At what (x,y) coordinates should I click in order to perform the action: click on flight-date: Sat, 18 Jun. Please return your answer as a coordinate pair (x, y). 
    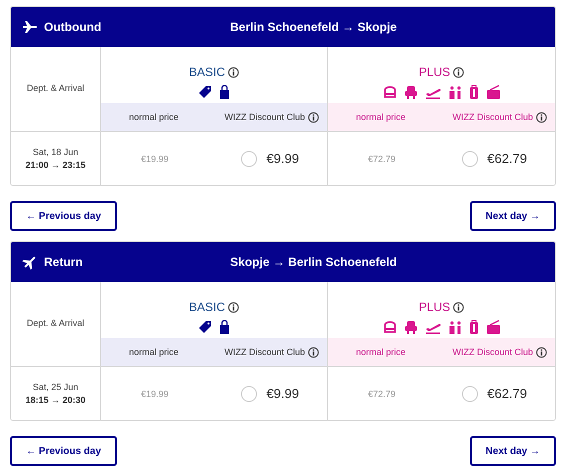
    Looking at the image, I should click on (55, 152).